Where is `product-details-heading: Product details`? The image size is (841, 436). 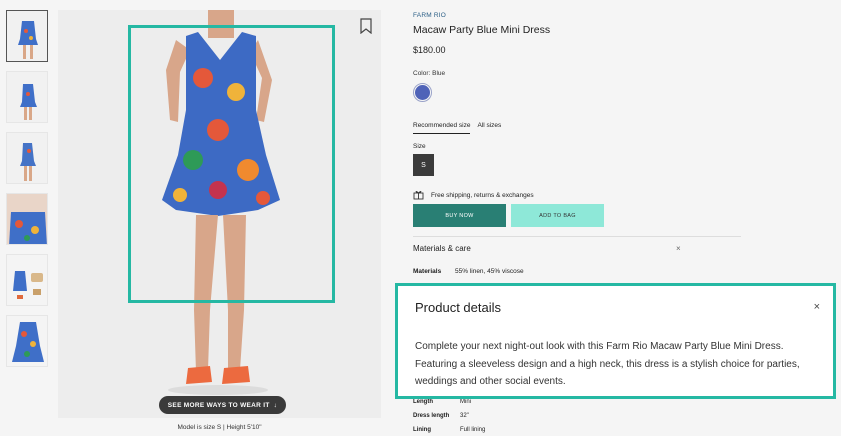
product-details-heading: Product details is located at coordinates (458, 307).